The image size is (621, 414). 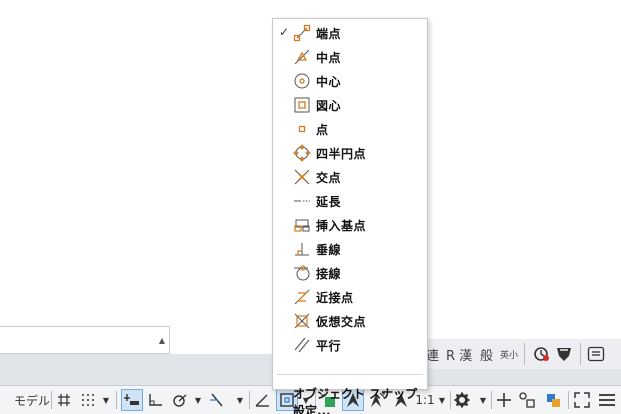 I want to click on insertion-snap-icon, so click(x=302, y=225).